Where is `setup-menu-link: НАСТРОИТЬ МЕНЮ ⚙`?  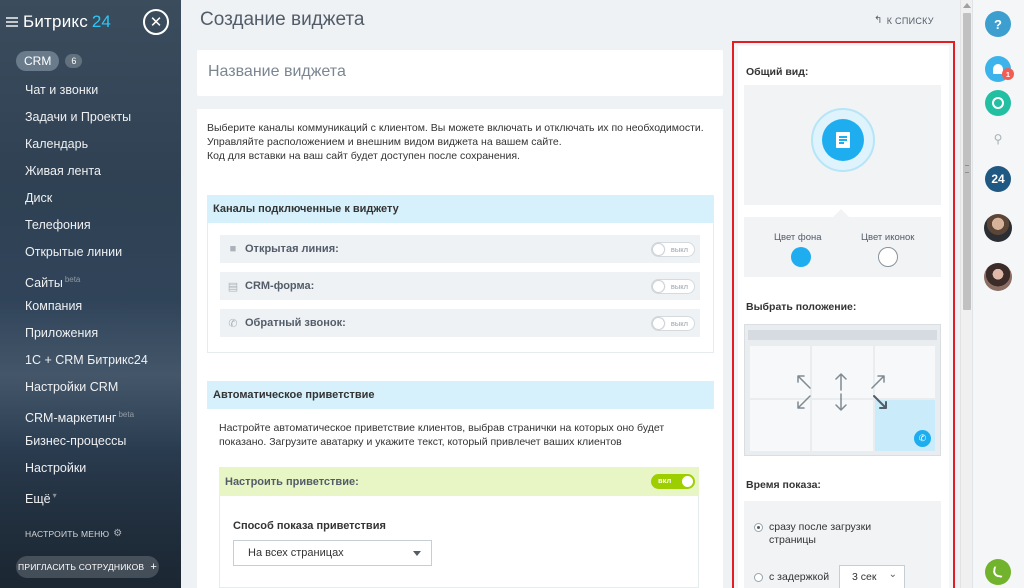
setup-menu-link: НАСТРОИТЬ МЕНЮ ⚙ is located at coordinates (73, 533).